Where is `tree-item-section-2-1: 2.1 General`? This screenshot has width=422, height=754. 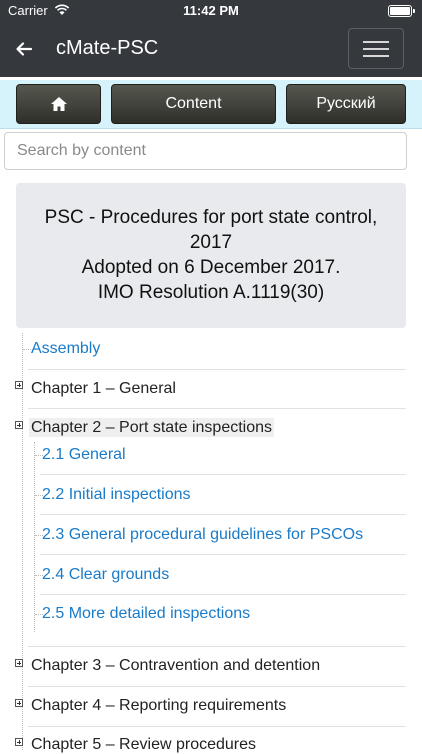 tree-item-section-2-1: 2.1 General is located at coordinates (84, 455).